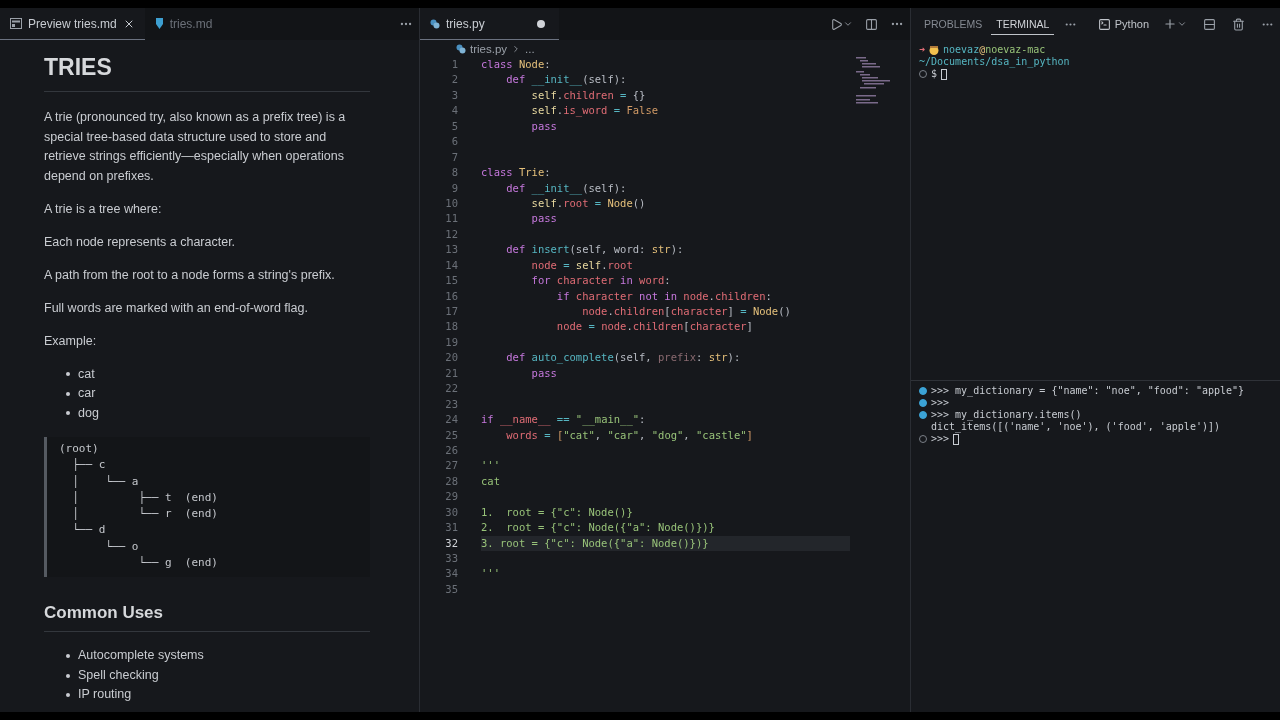 The width and height of the screenshot is (1280, 720). What do you see at coordinates (89, 465) in the screenshot?
I see `code-block-line: ├── c` at bounding box center [89, 465].